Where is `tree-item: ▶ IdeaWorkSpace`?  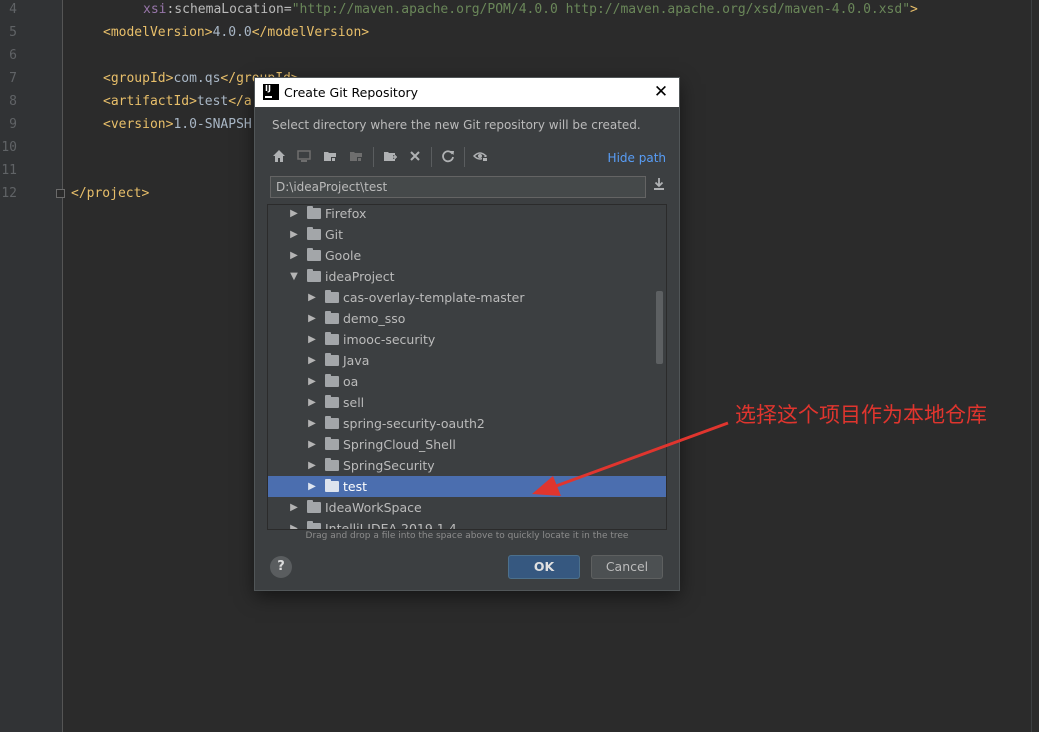 tree-item: ▶ IdeaWorkSpace is located at coordinates (467, 507).